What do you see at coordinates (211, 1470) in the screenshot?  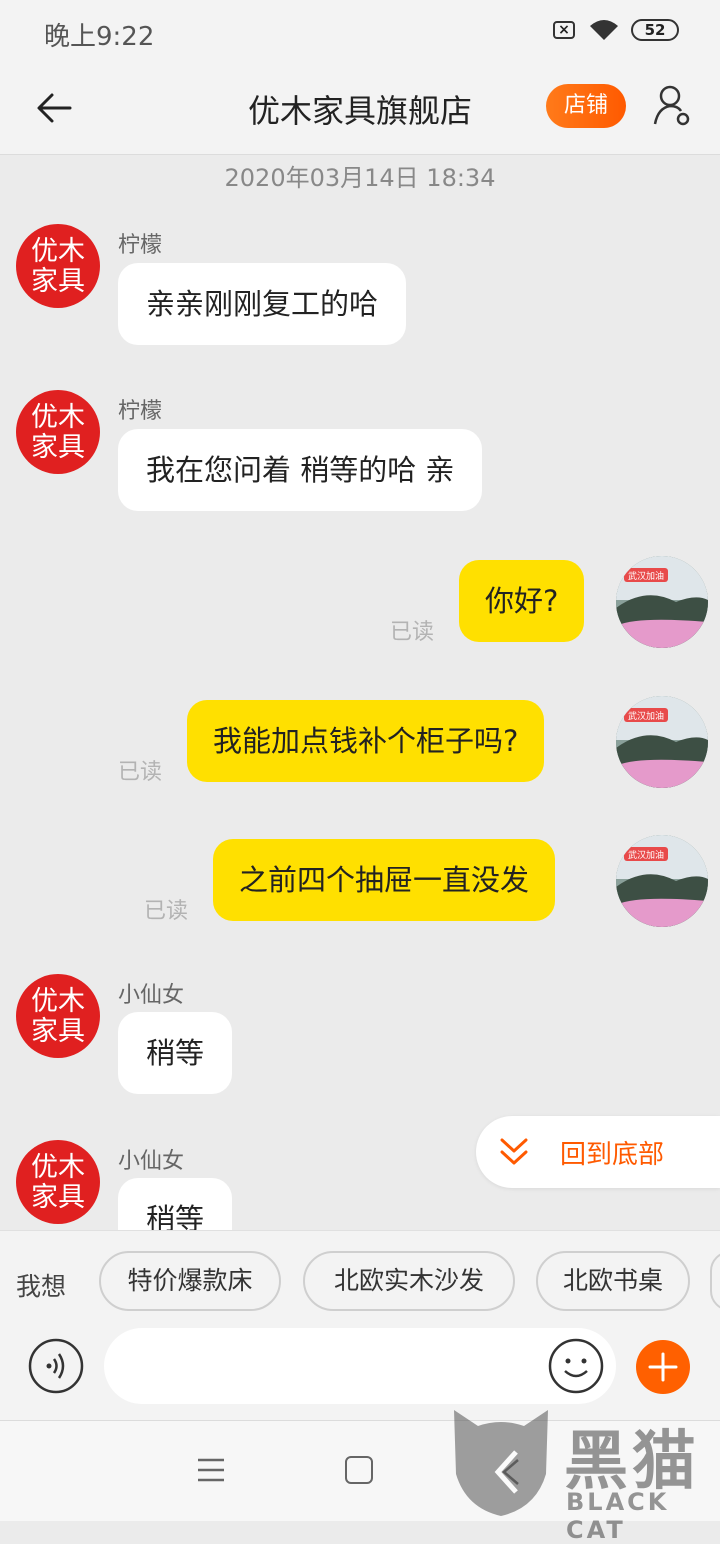 I see `menu-icon` at bounding box center [211, 1470].